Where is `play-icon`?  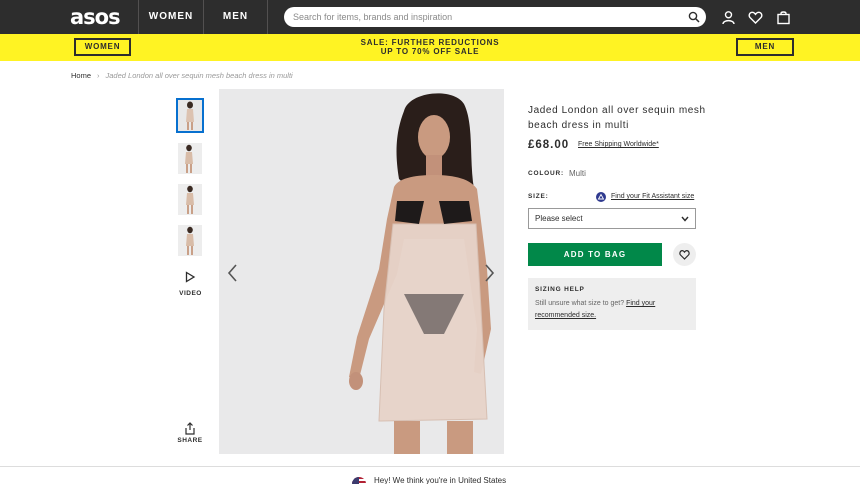
play-icon is located at coordinates (190, 277).